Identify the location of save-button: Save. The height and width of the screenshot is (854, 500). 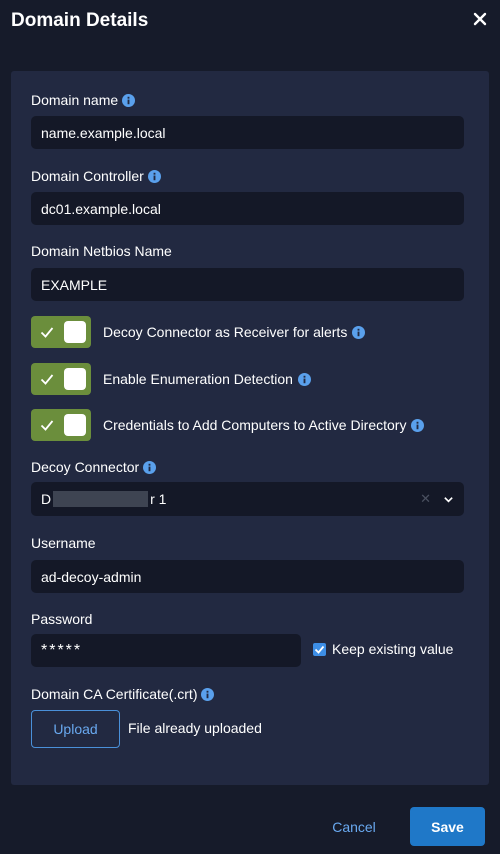
(447, 826).